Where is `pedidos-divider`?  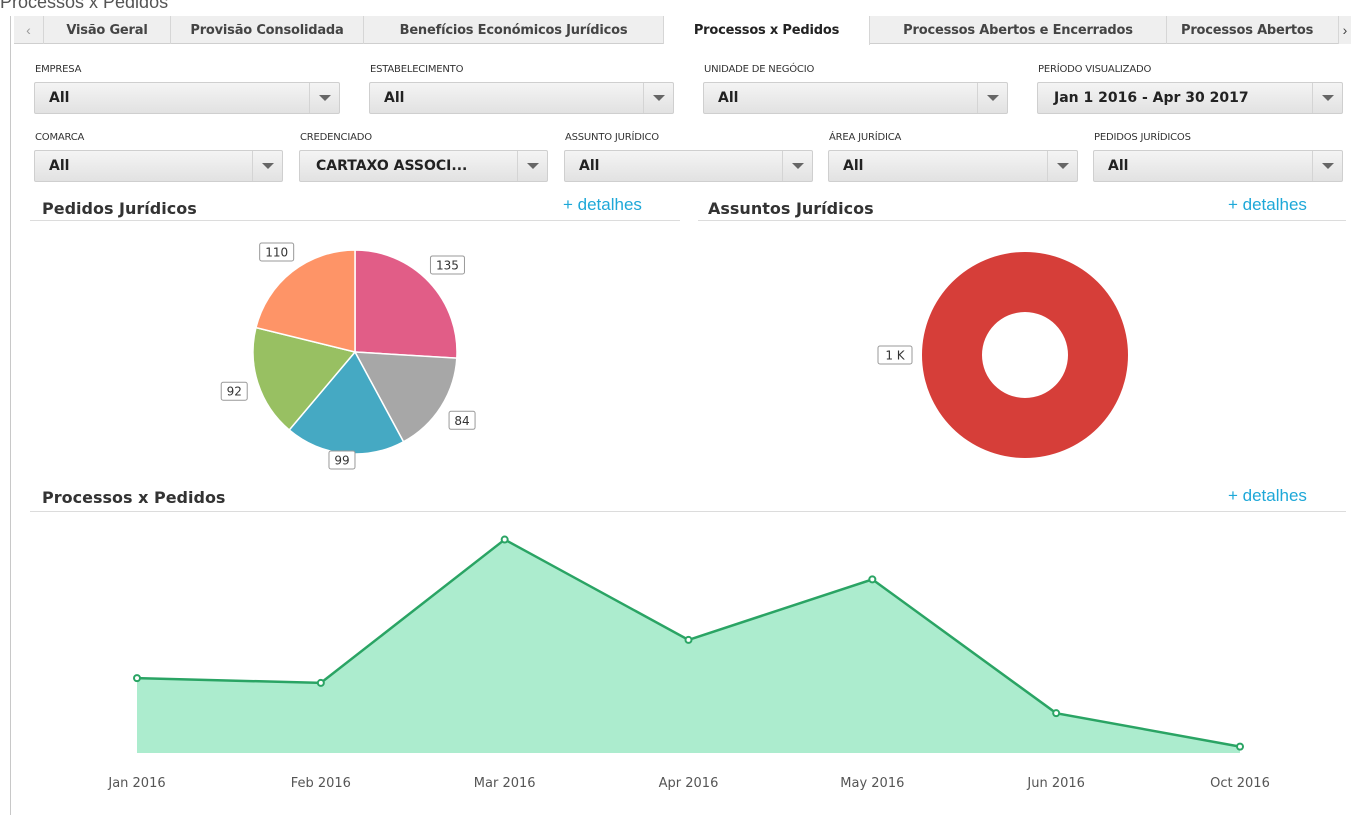
pedidos-divider is located at coordinates (355, 220).